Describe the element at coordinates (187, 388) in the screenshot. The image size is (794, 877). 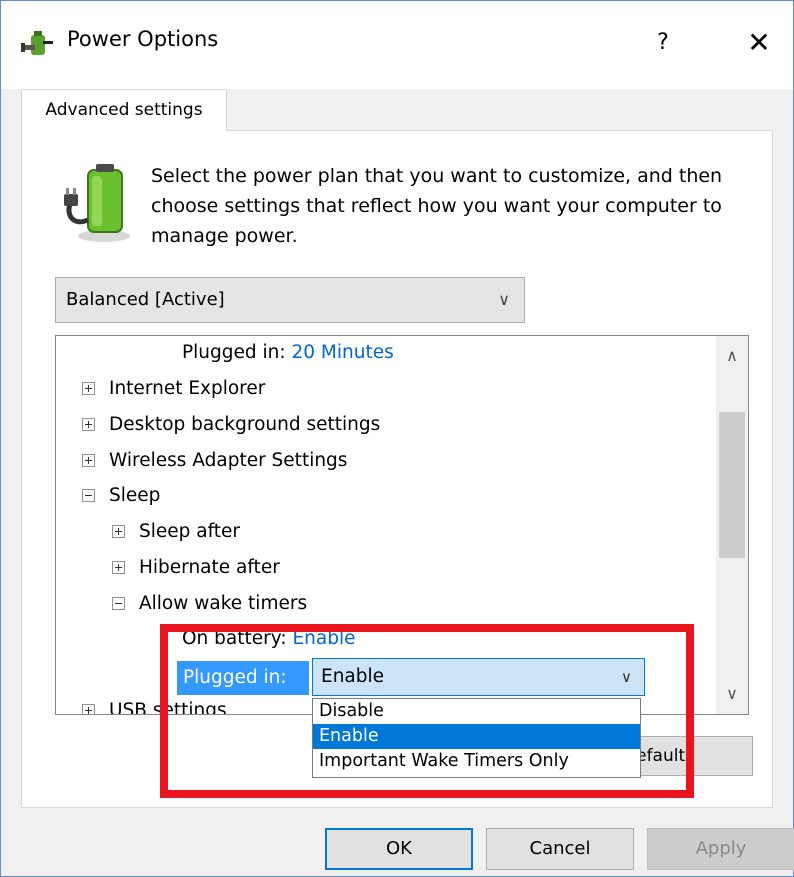
I see `tree-item-label: Internet Explorer` at that location.